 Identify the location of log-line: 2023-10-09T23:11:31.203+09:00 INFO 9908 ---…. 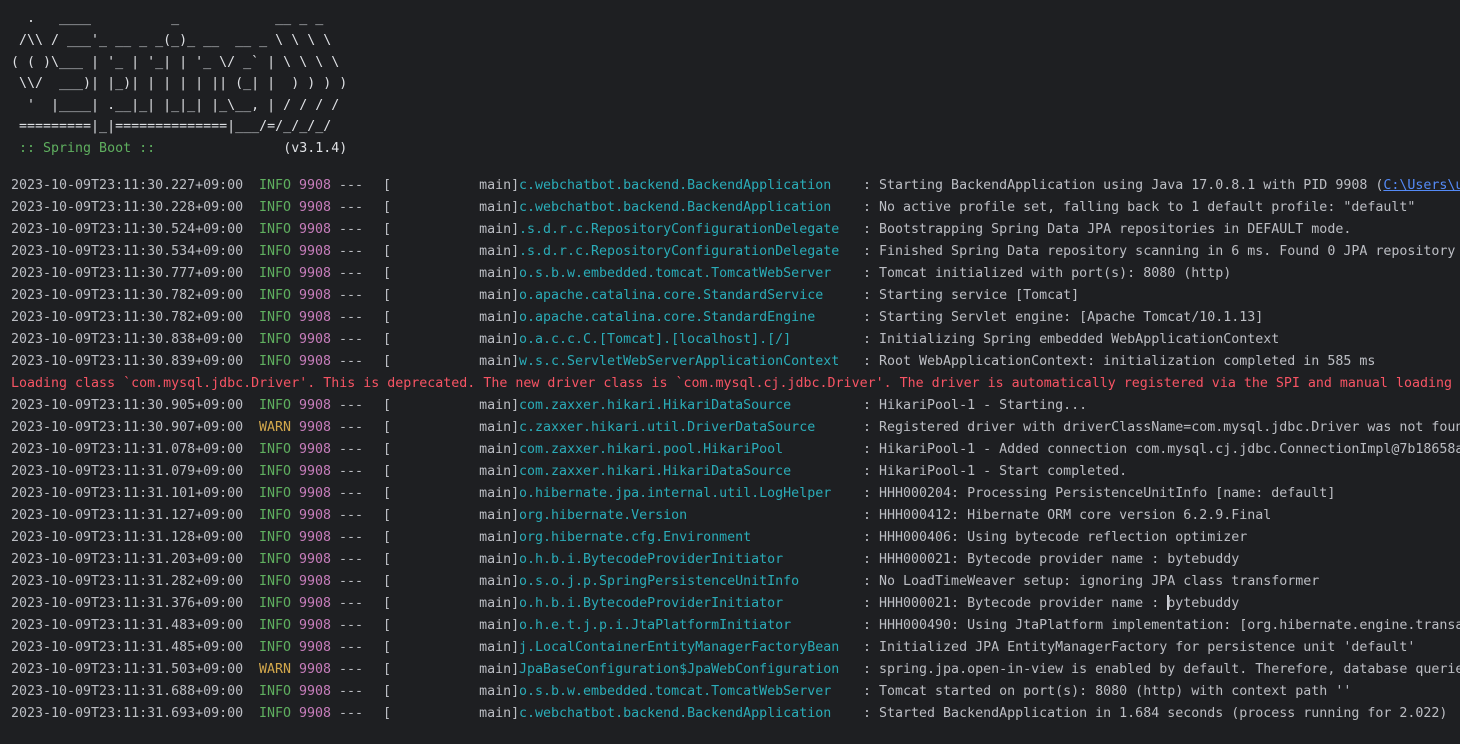
(735, 560).